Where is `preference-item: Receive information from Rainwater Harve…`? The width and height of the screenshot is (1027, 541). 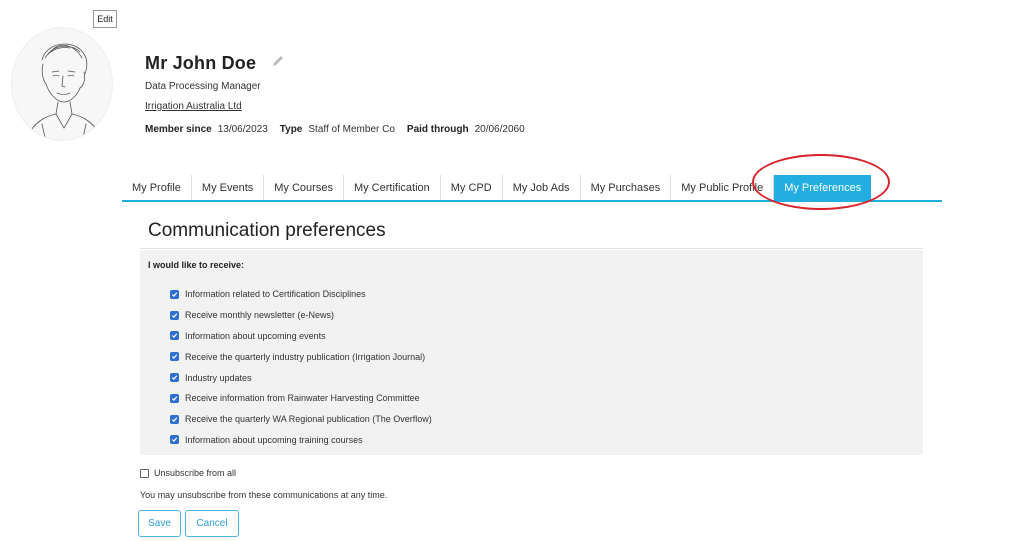 preference-item: Receive information from Rainwater Harve… is located at coordinates (301, 398).